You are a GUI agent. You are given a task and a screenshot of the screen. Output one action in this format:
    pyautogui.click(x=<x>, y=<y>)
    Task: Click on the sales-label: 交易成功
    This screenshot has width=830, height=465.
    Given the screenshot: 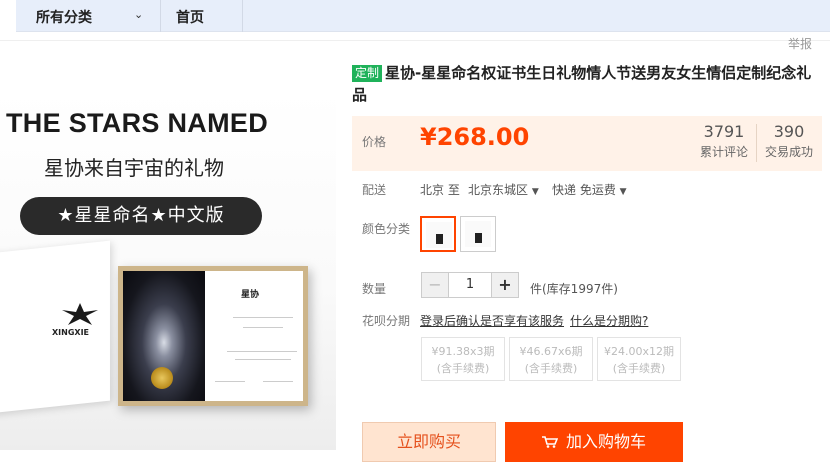 What is the action you would take?
    pyautogui.click(x=788, y=152)
    